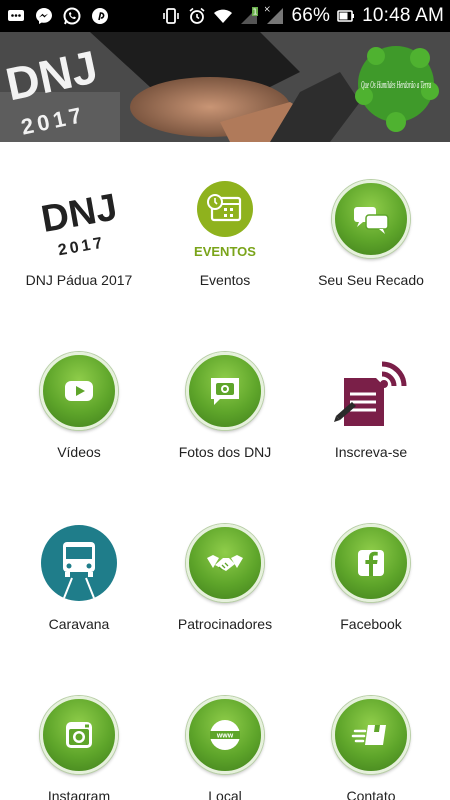  Describe the element at coordinates (371, 219) in the screenshot. I see `chat-bubbles-icon` at that location.